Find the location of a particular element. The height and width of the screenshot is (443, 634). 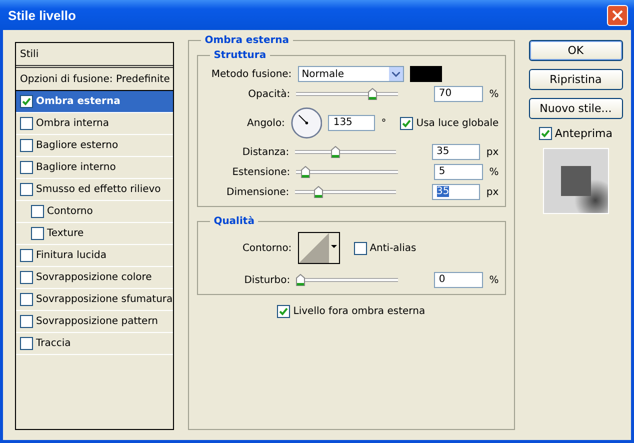

style-list-item: Traccia is located at coordinates (94, 344).